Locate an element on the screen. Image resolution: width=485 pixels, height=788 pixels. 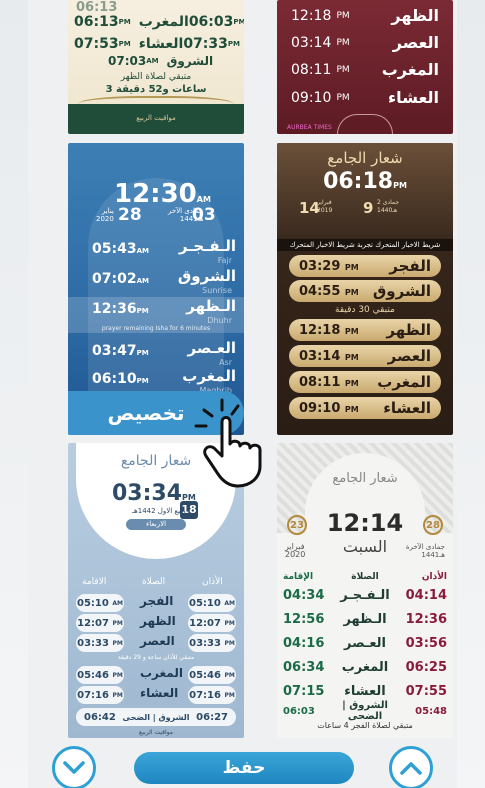
prayer-row: 04:34 الـفـجـر 04:14 is located at coordinates (365, 595).